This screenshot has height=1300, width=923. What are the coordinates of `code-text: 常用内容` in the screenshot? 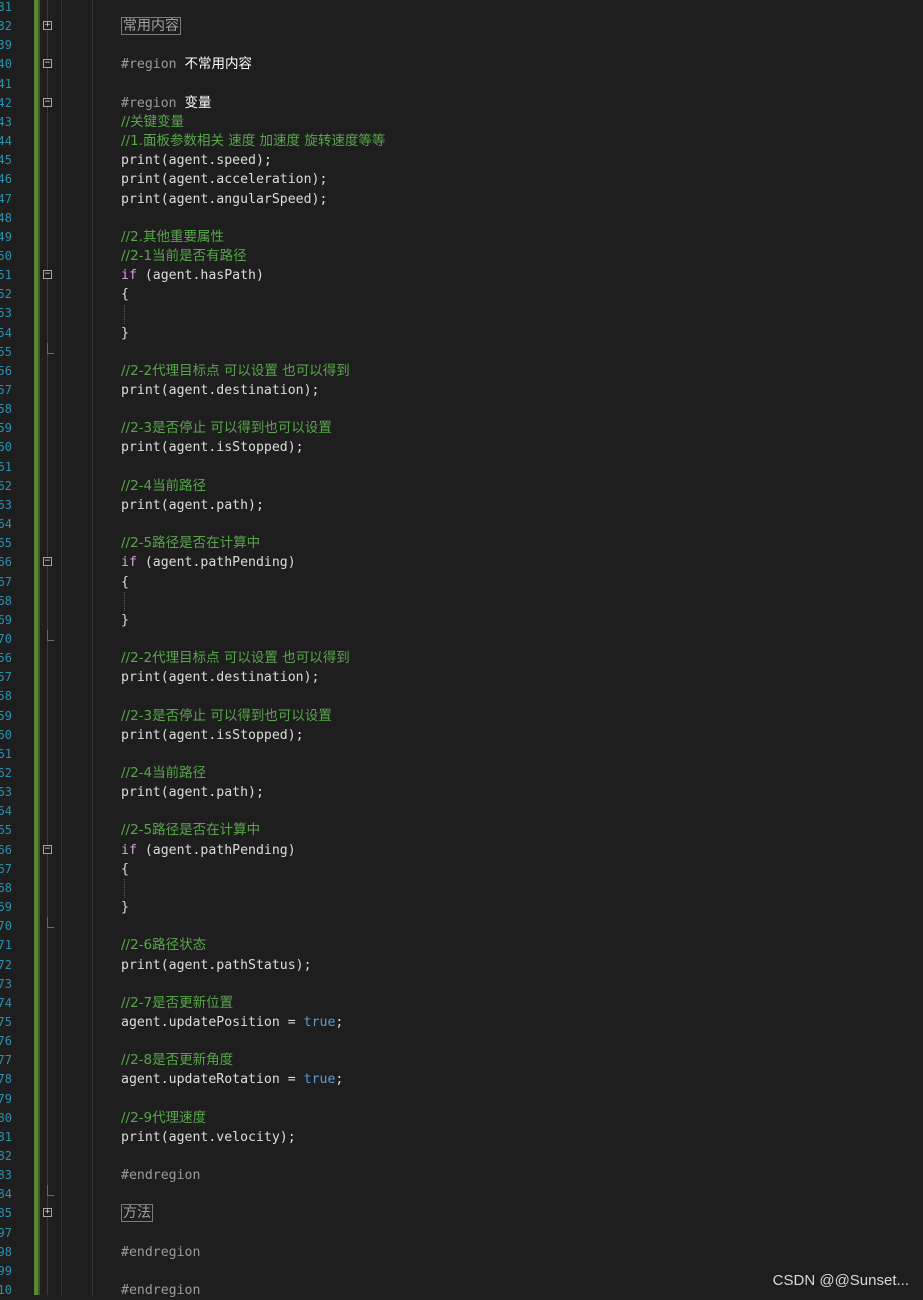 It's located at (151, 26).